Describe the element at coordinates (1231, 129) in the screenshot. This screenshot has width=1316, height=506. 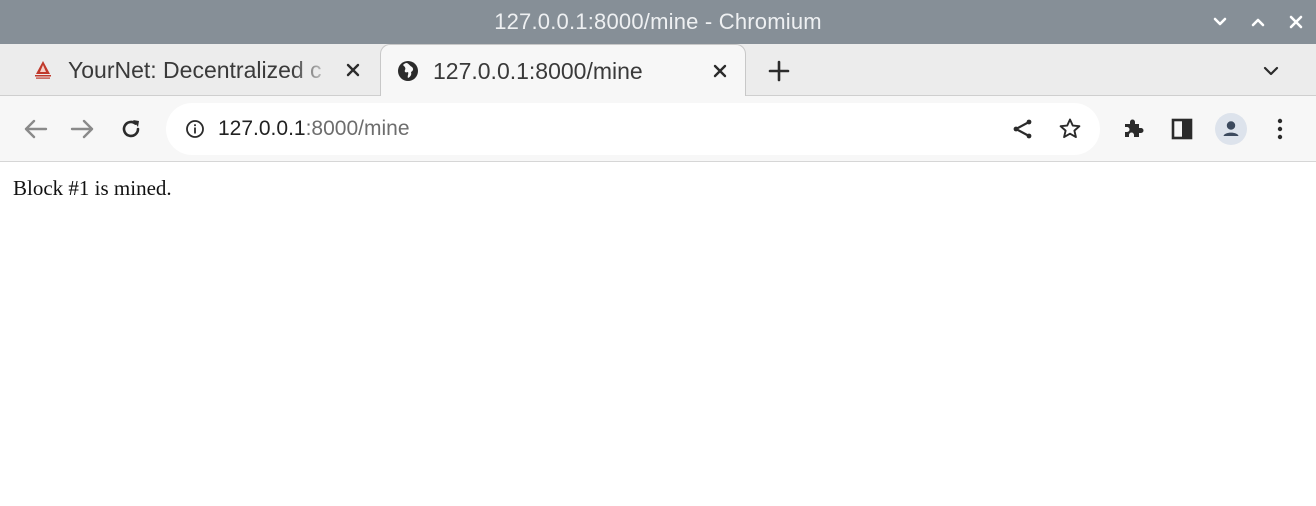
I see `profile-avatar-icon` at that location.